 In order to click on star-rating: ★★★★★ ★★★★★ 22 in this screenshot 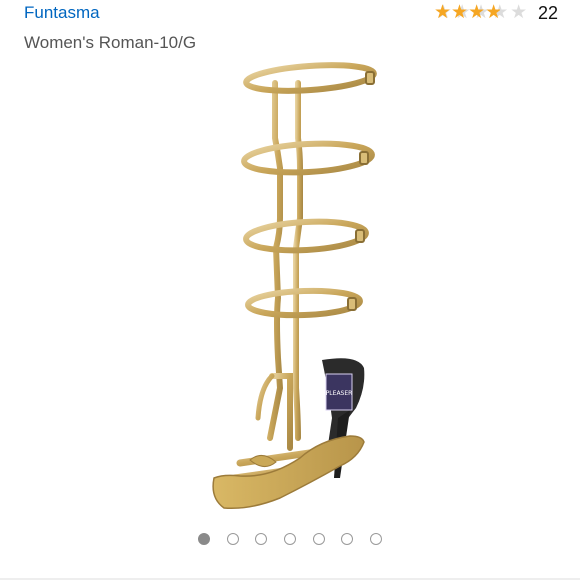, I will do `click(496, 13)`.